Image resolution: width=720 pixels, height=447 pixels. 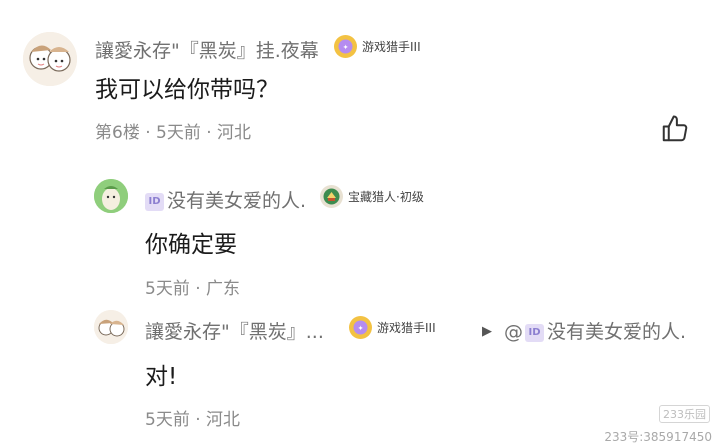 I want to click on commenter-avatar, so click(x=50, y=59).